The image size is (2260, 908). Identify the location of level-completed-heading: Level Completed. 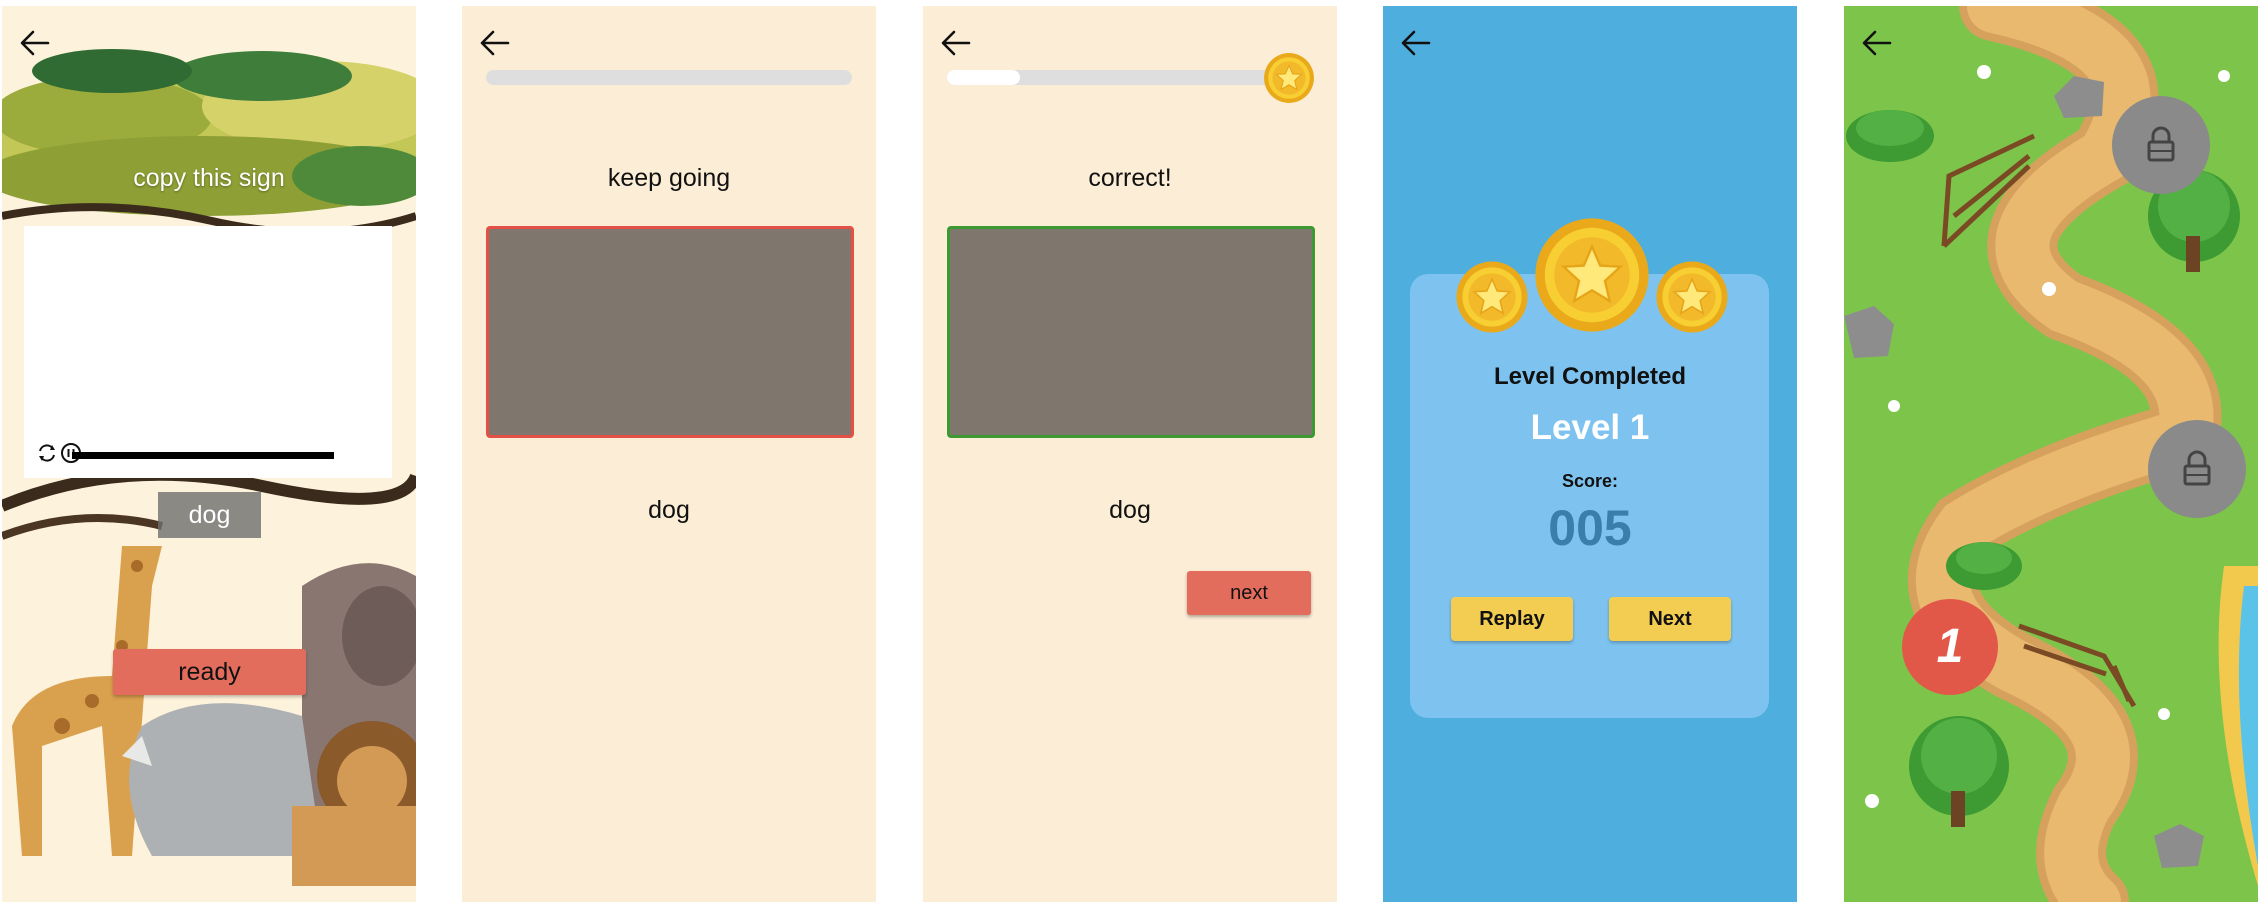
(1590, 376).